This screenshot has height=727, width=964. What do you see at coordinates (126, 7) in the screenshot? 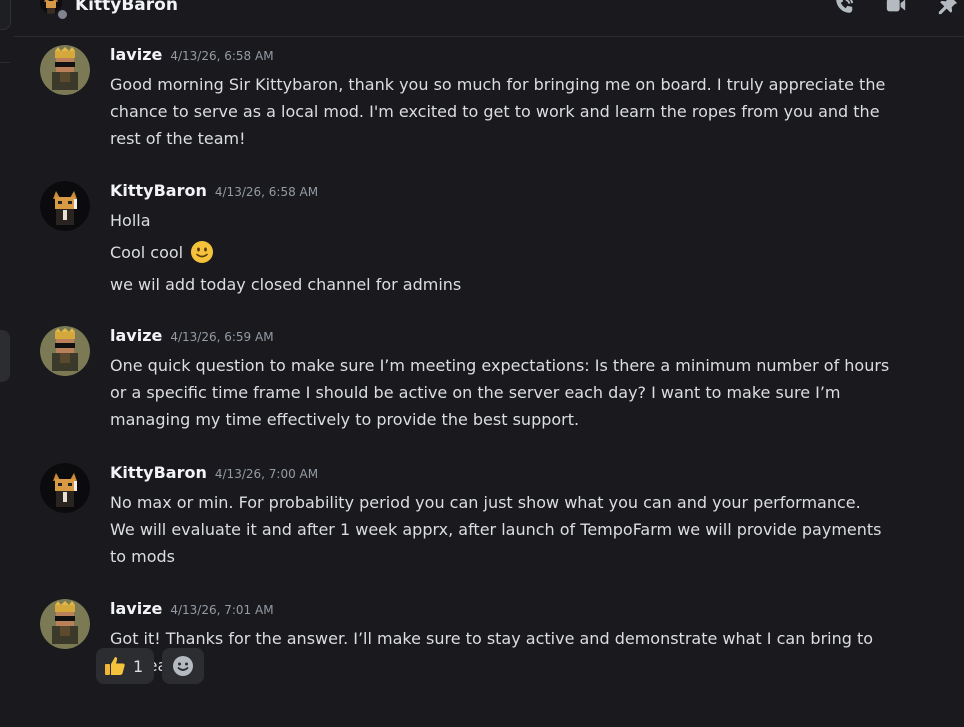
I see `page-title: KittyBaron` at bounding box center [126, 7].